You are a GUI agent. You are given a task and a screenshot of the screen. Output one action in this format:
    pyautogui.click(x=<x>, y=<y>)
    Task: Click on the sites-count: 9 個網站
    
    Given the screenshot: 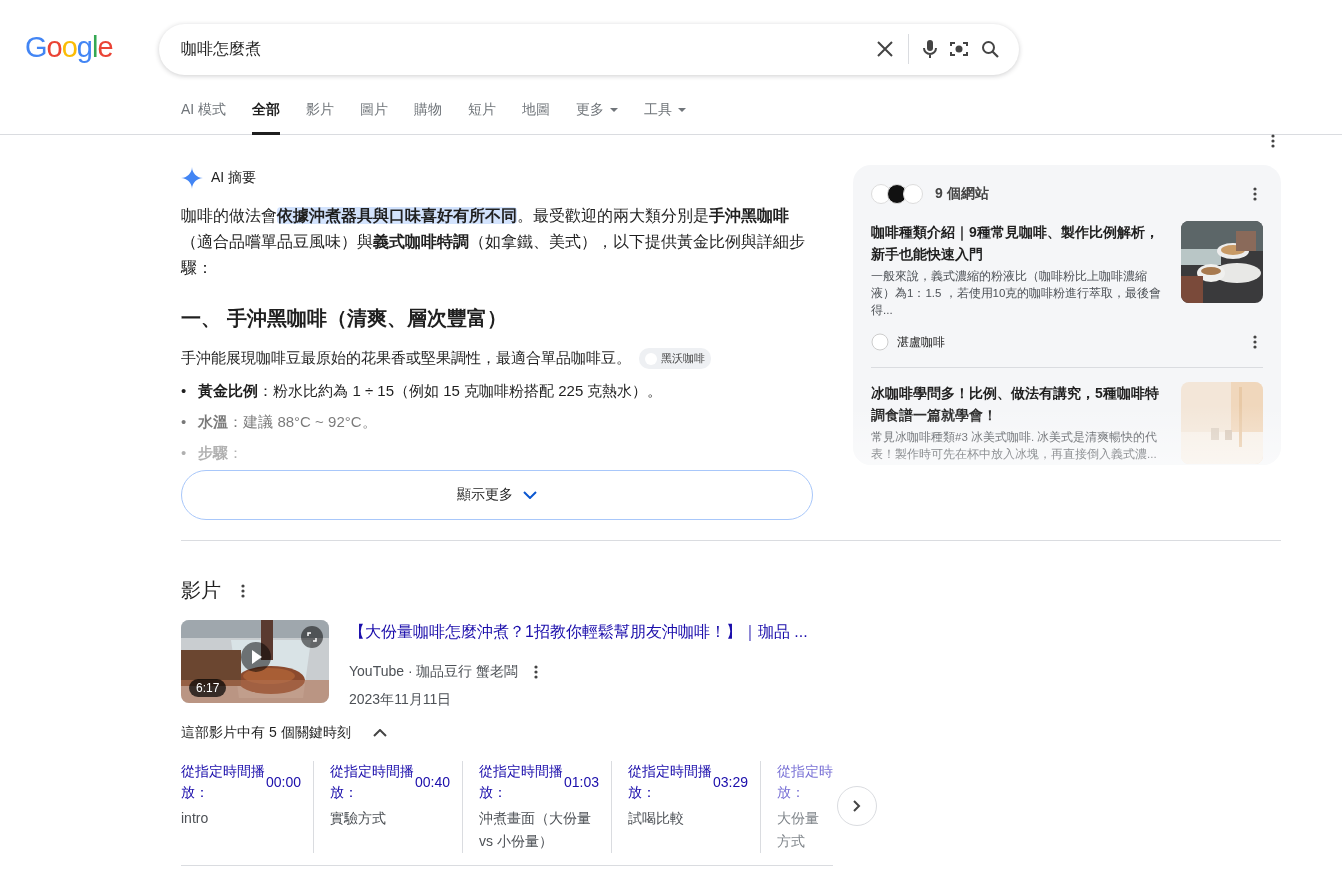 What is the action you would take?
    pyautogui.click(x=962, y=194)
    